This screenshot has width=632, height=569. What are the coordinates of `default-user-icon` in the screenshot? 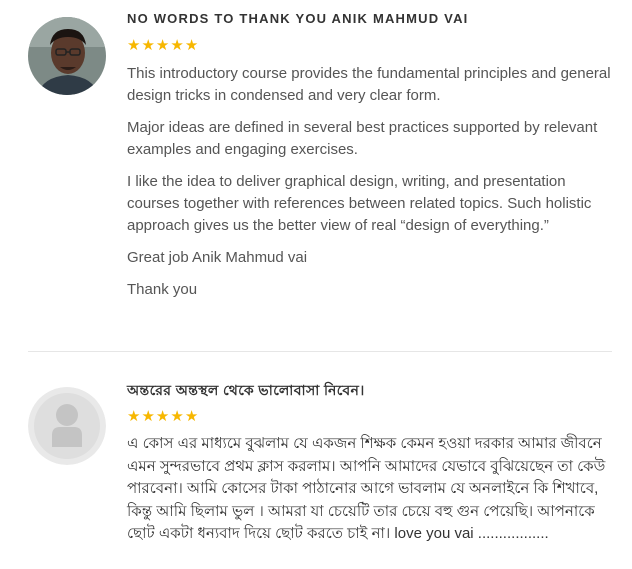 It's located at (67, 426).